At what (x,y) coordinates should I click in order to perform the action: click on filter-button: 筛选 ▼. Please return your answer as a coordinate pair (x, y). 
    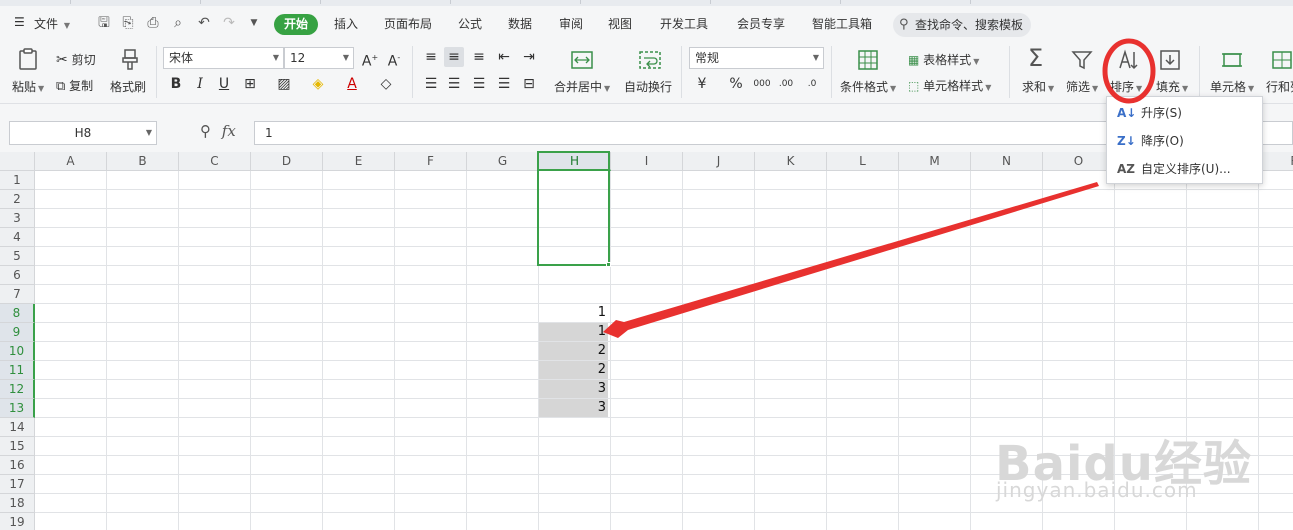
    Looking at the image, I should click on (1082, 86).